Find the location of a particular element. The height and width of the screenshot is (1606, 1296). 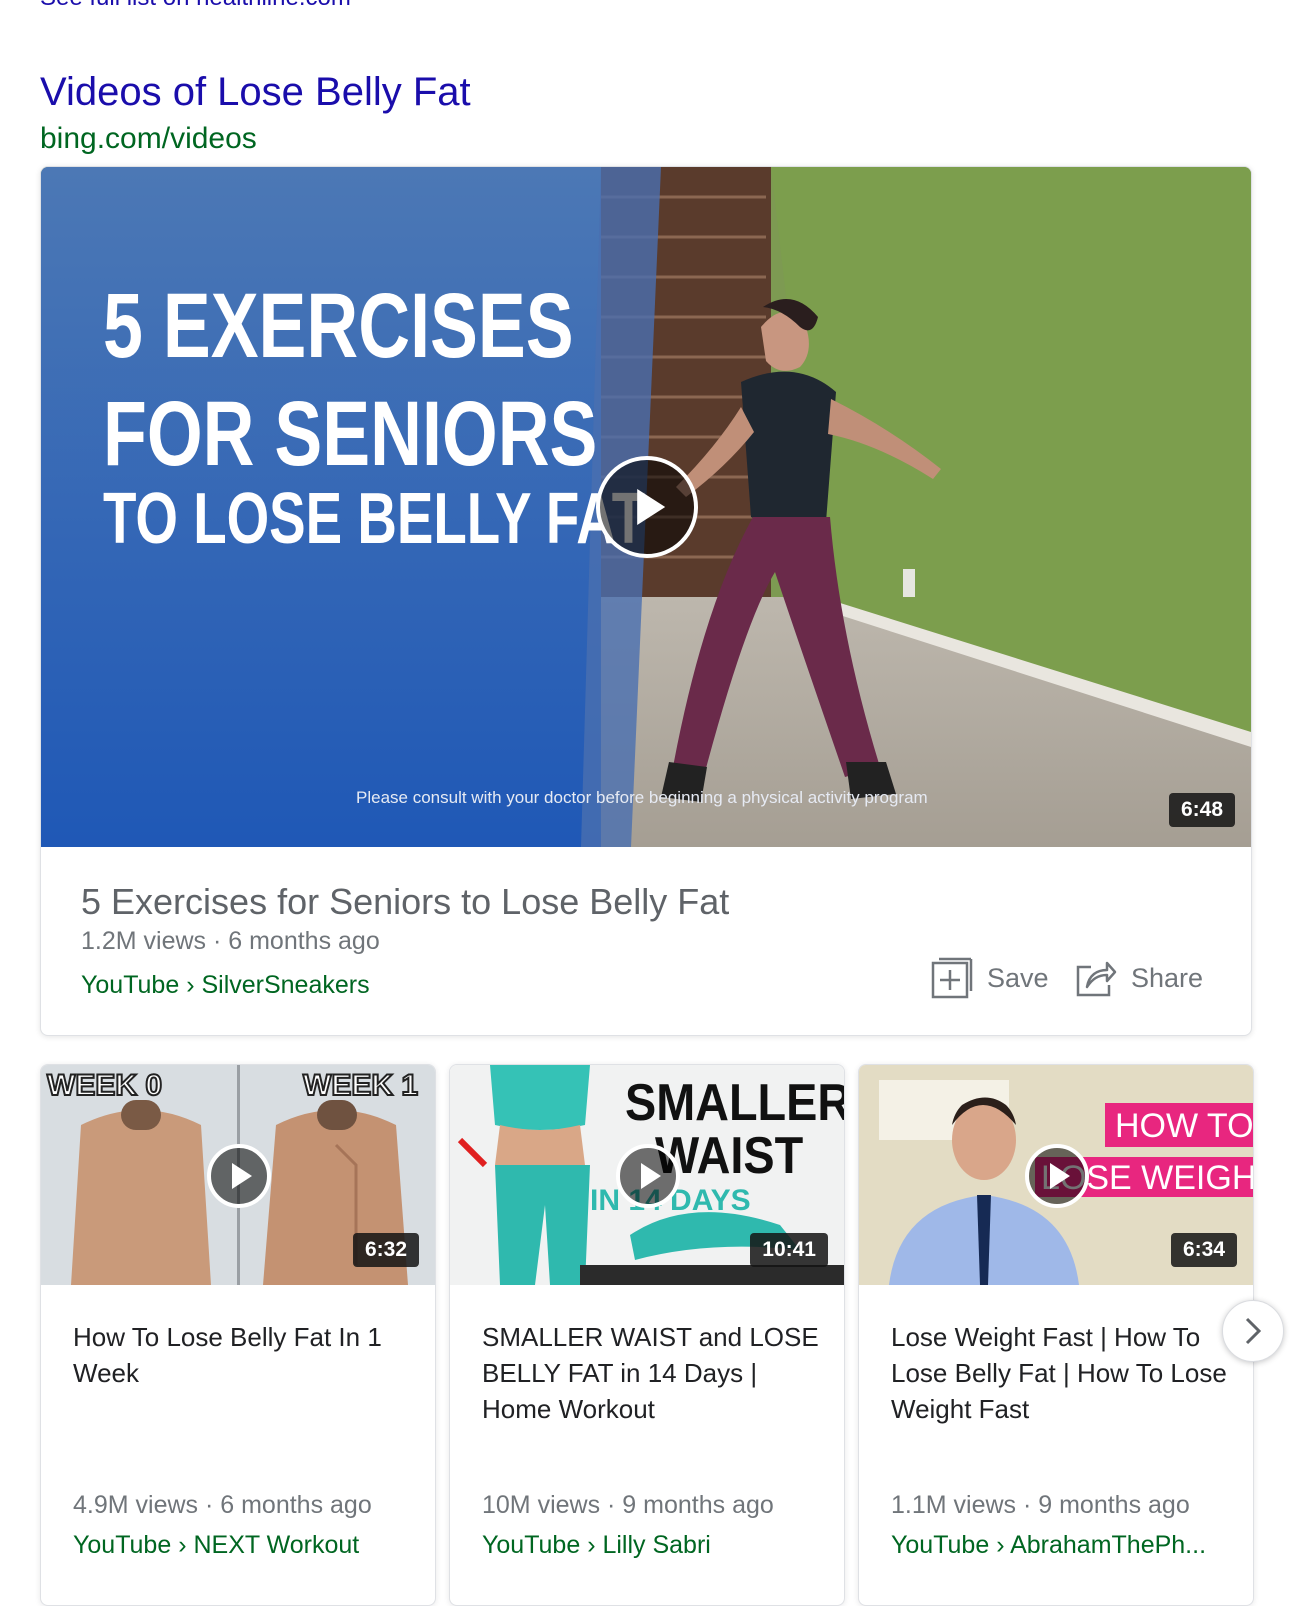

featured-thumb-line-3: TO LOSE BELLY FAT is located at coordinates (374, 518).